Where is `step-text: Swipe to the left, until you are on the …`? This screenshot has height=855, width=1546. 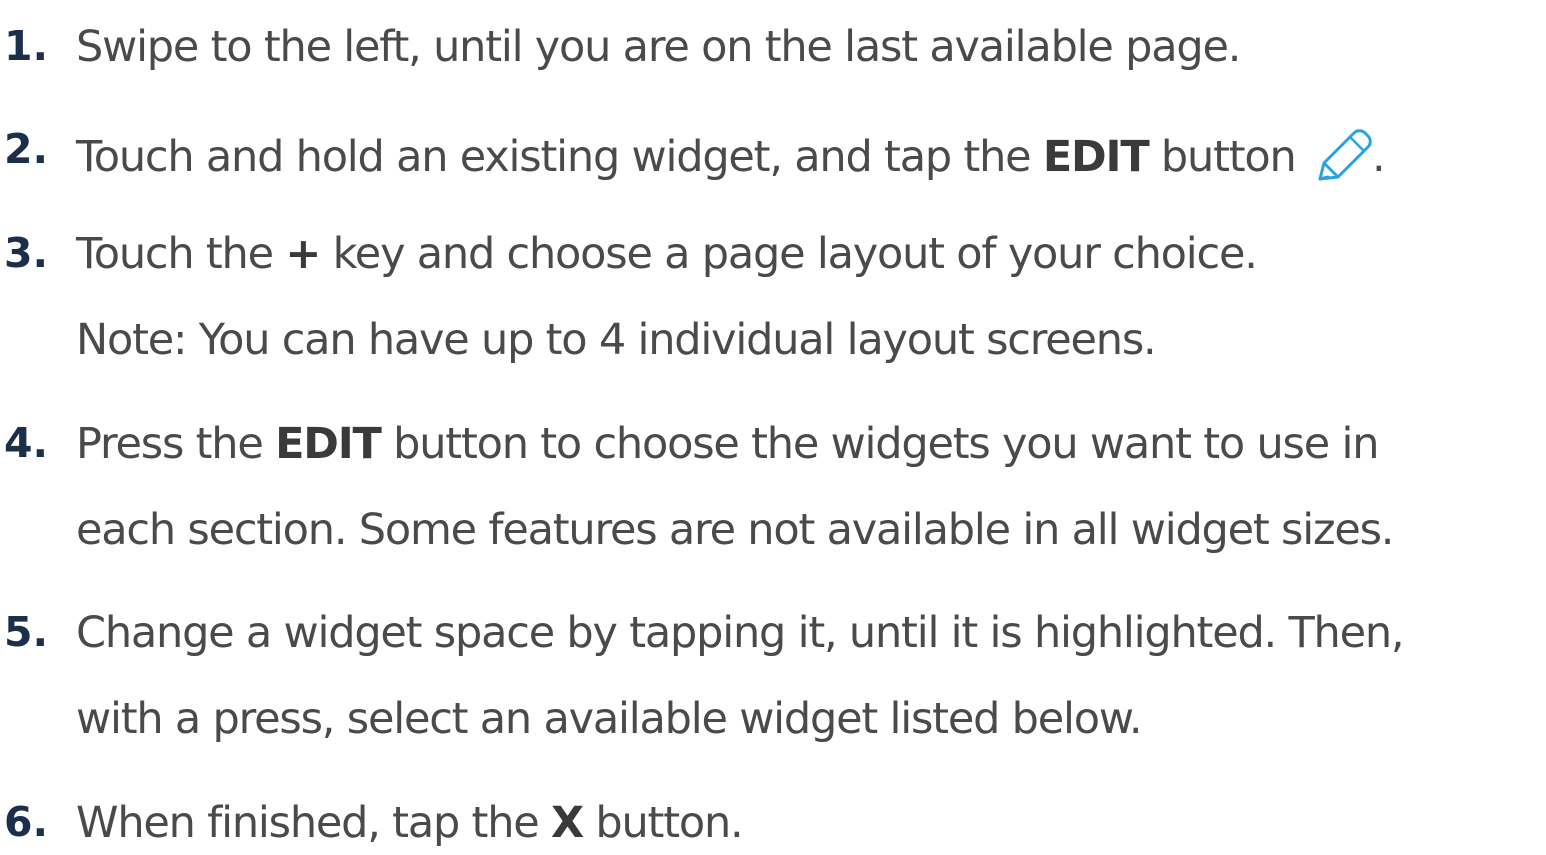
step-text: Swipe to the left, until you are on the … is located at coordinates (658, 47).